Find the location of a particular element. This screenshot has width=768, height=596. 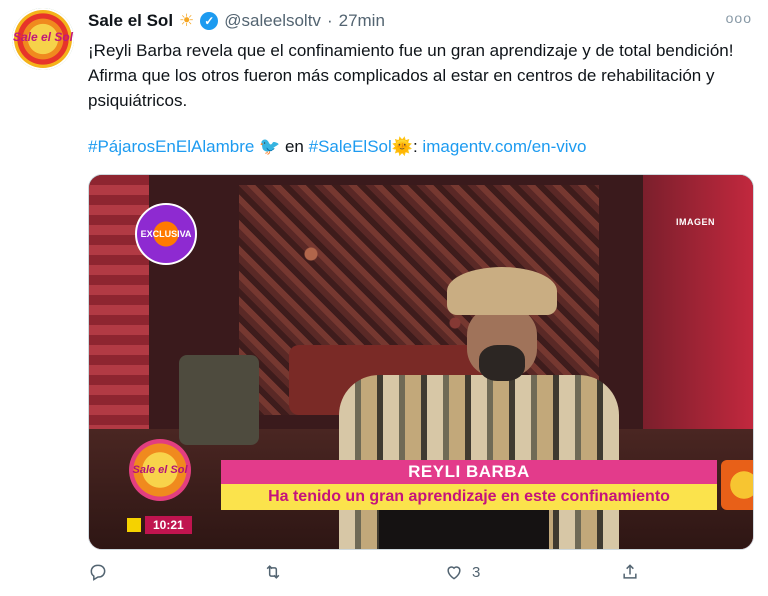

channel-logo: IMAGEN is located at coordinates (695, 222).